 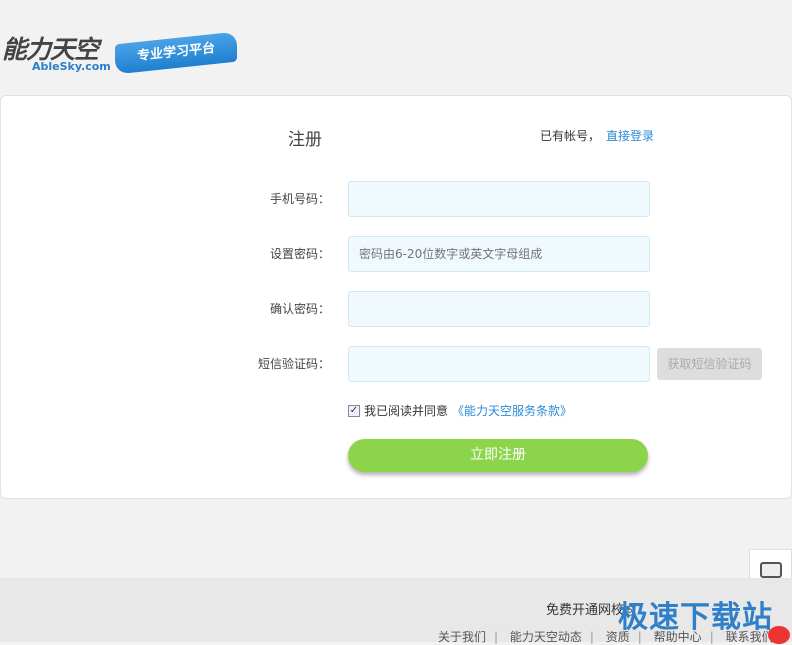 I want to click on phone-label: 手机号码：, so click(x=299, y=199).